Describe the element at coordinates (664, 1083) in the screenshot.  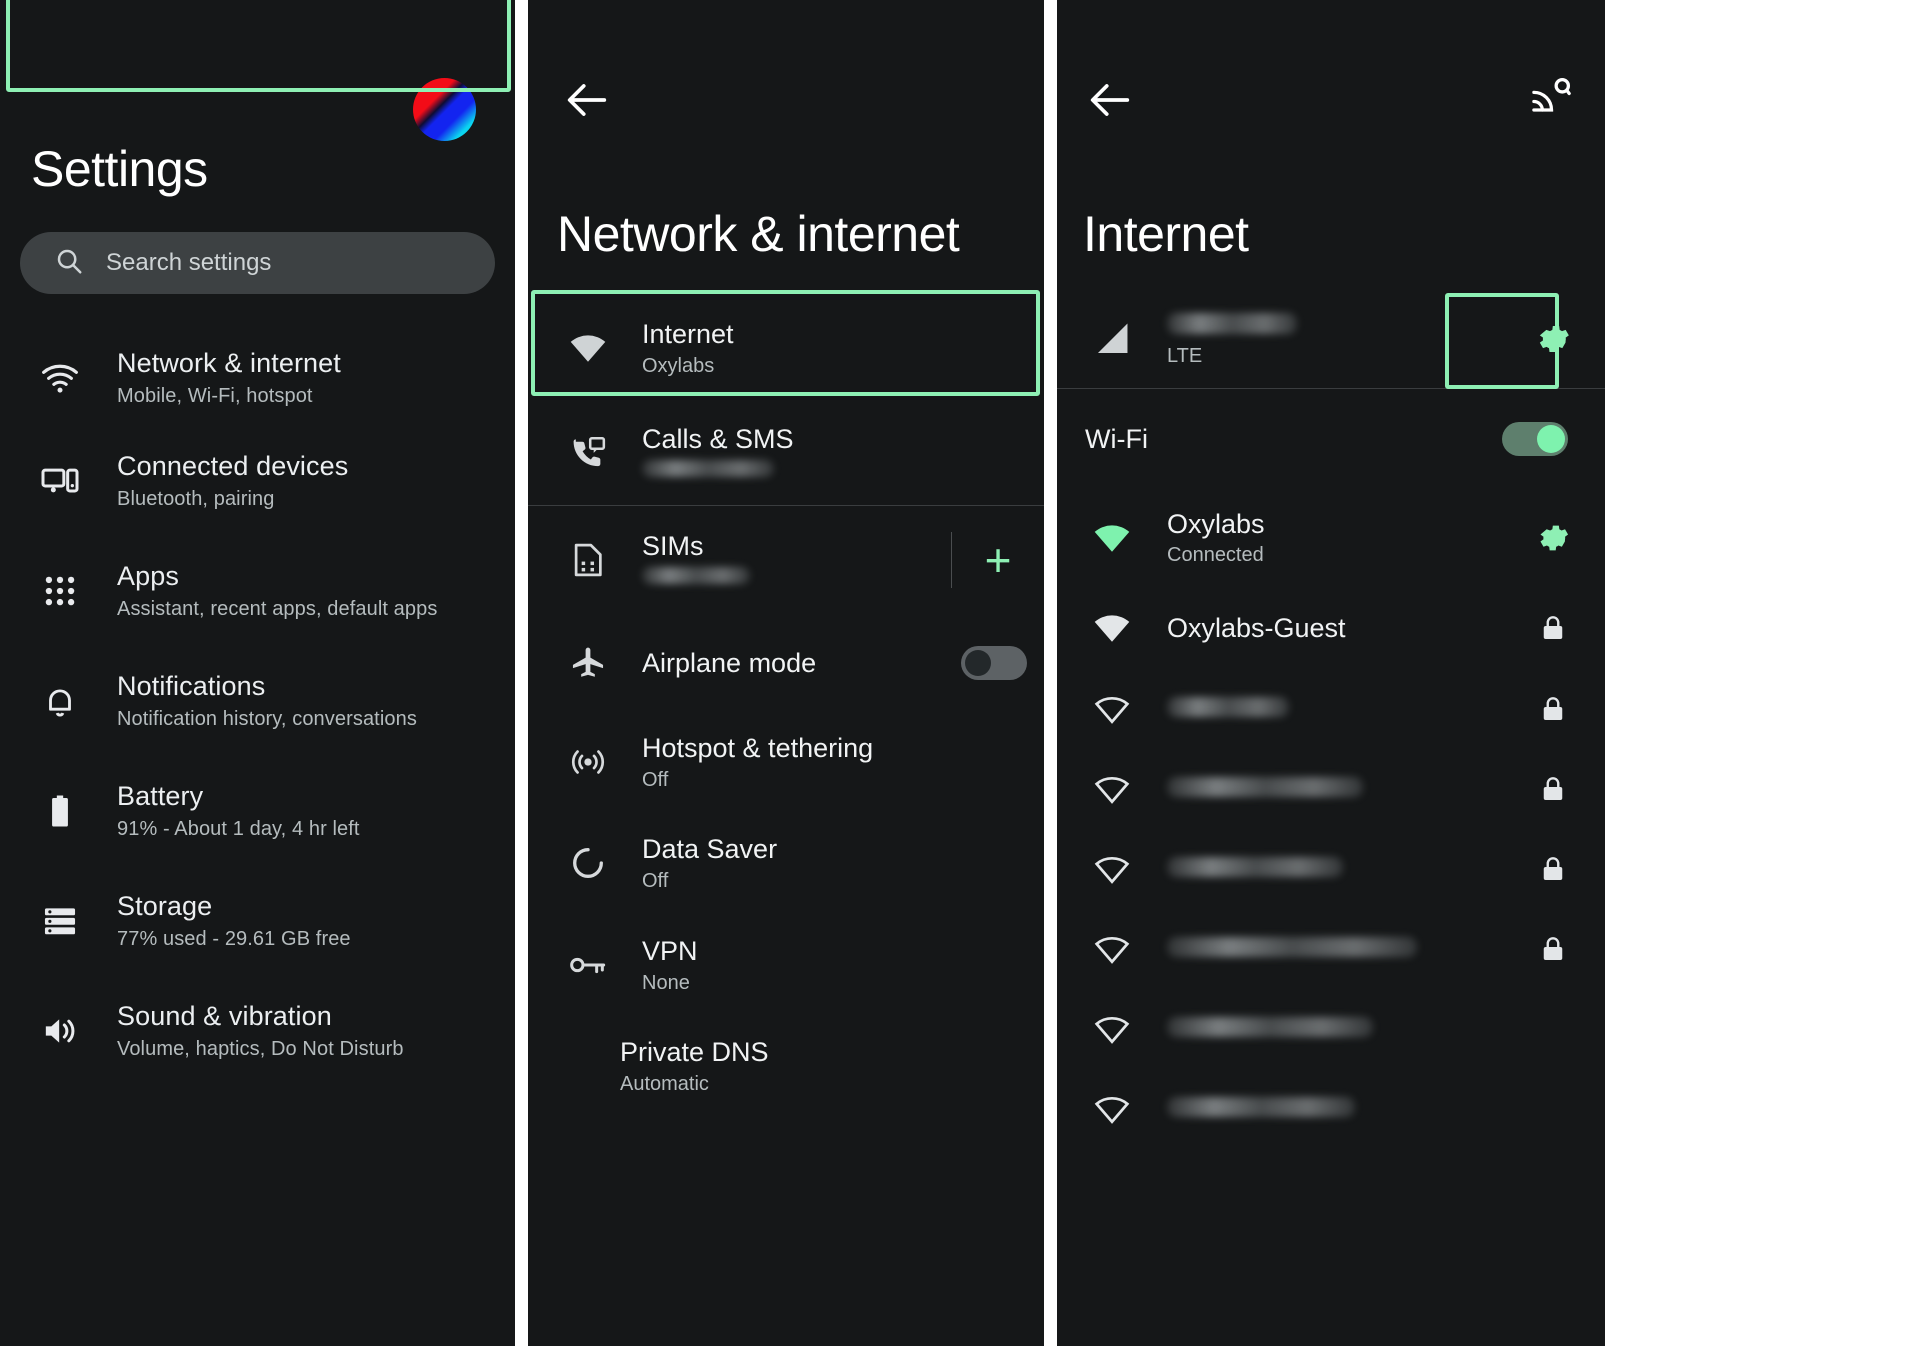
I see `list-item-sublabel: Automatic` at that location.